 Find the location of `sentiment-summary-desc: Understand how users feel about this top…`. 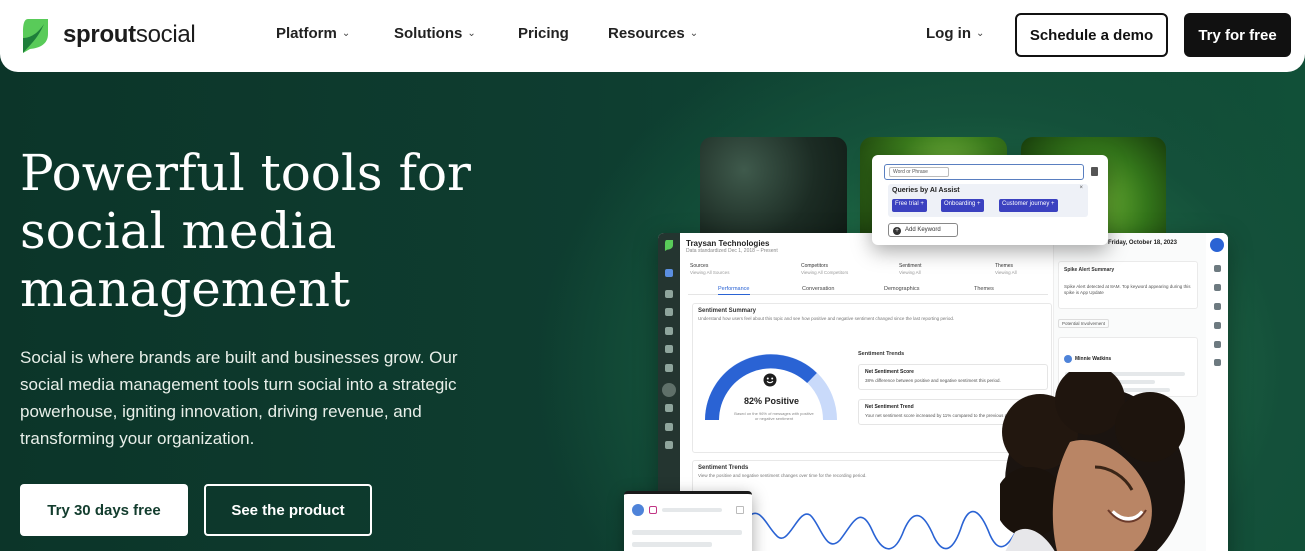

sentiment-summary-desc: Understand how users feel about this top… is located at coordinates (826, 318).